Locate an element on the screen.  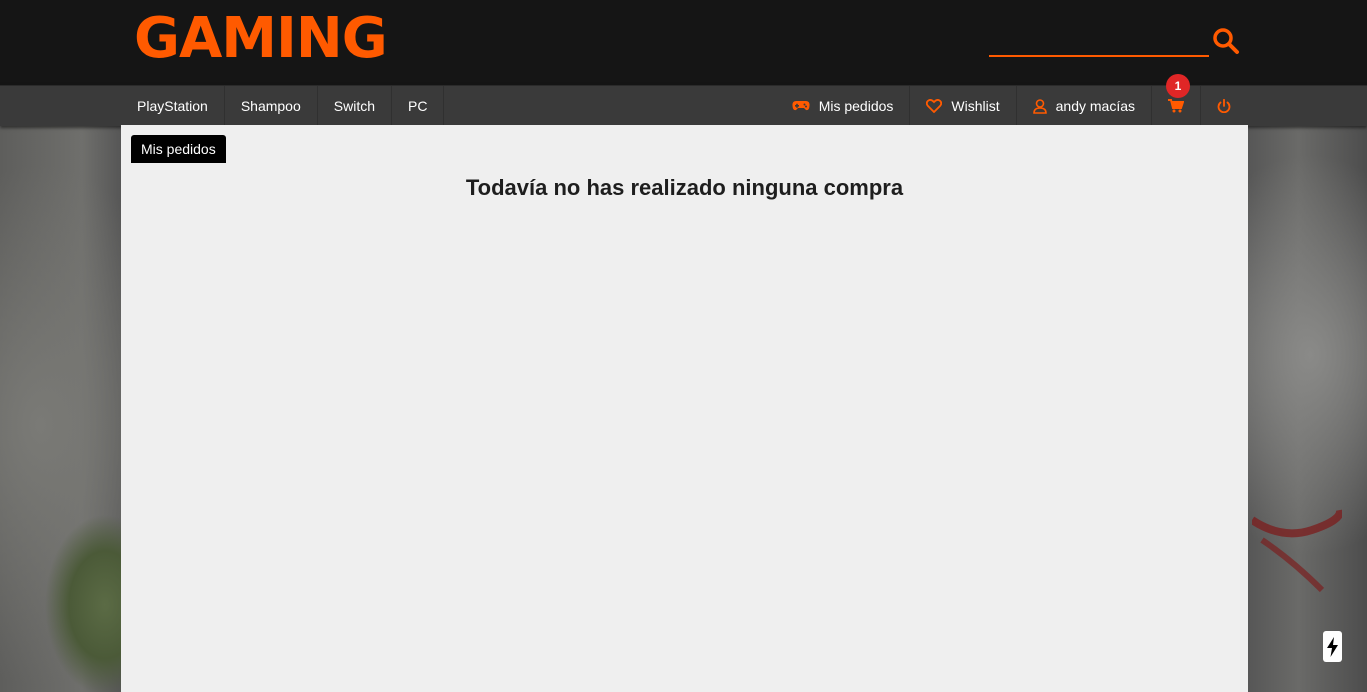
wishlist-link: Wishlist is located at coordinates (963, 106).